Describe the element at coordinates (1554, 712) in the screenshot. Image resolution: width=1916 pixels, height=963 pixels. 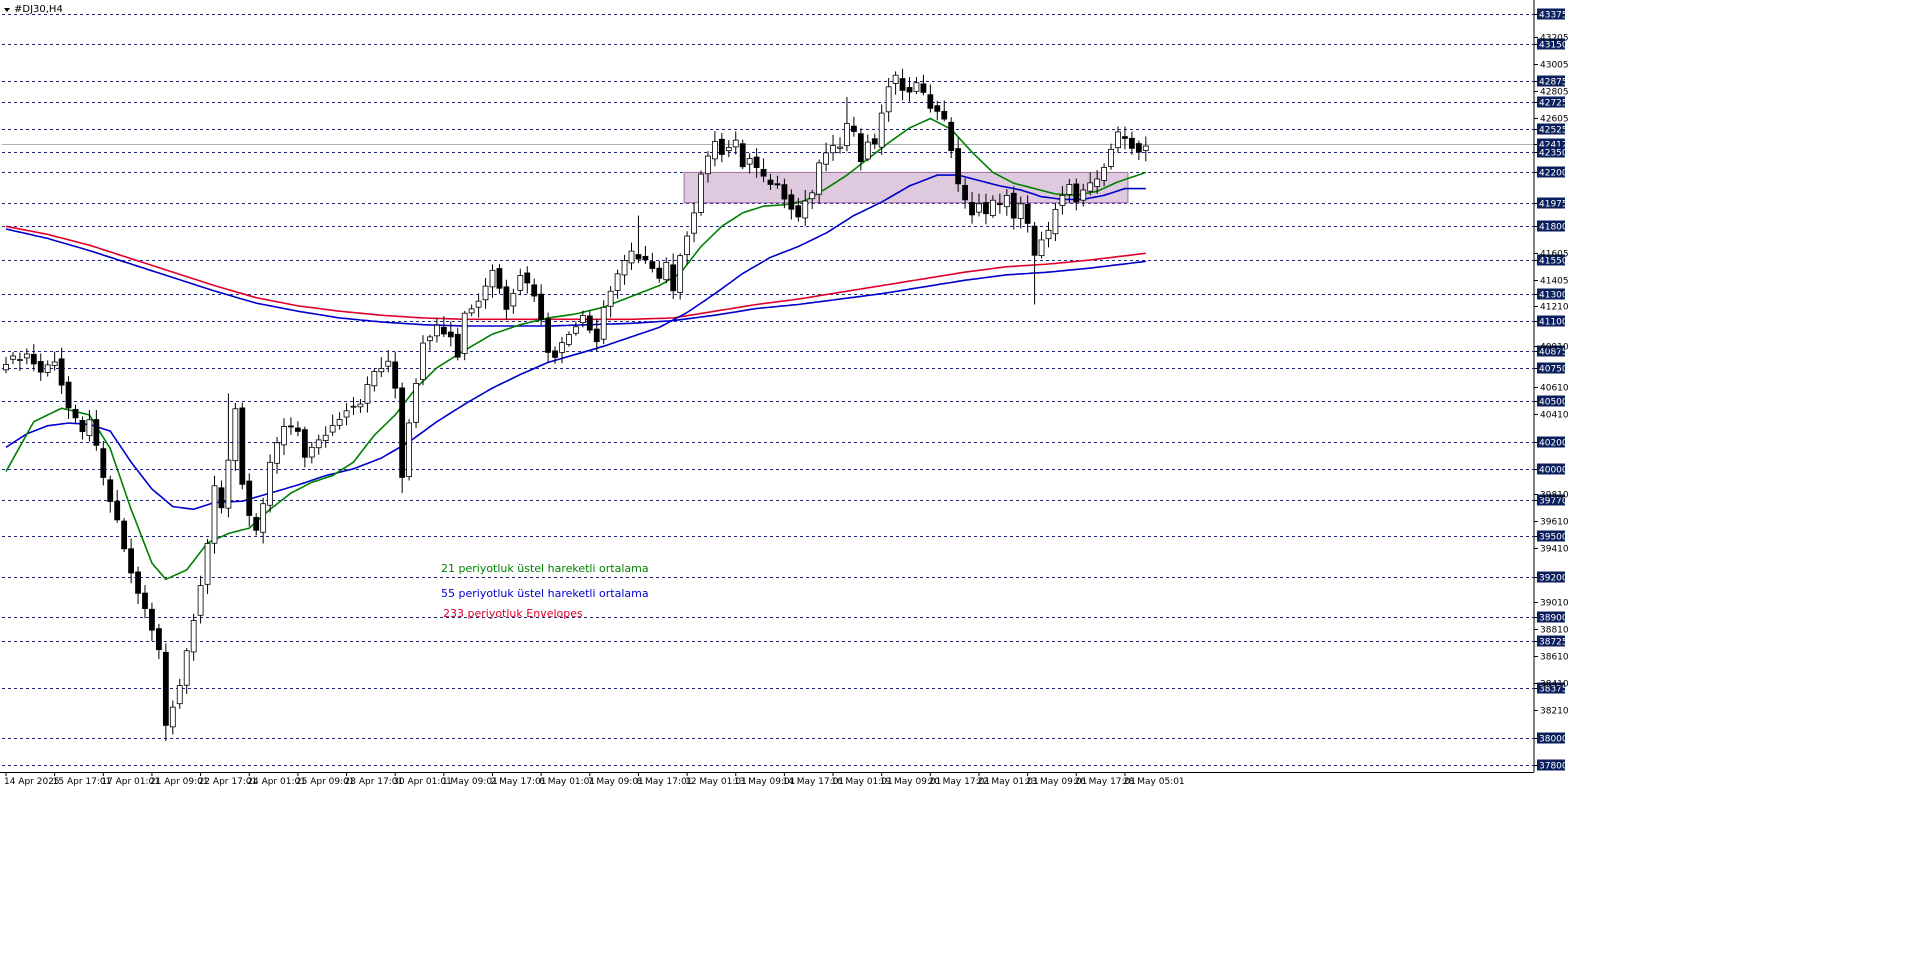
I see `price-label-minor: 38210` at that location.